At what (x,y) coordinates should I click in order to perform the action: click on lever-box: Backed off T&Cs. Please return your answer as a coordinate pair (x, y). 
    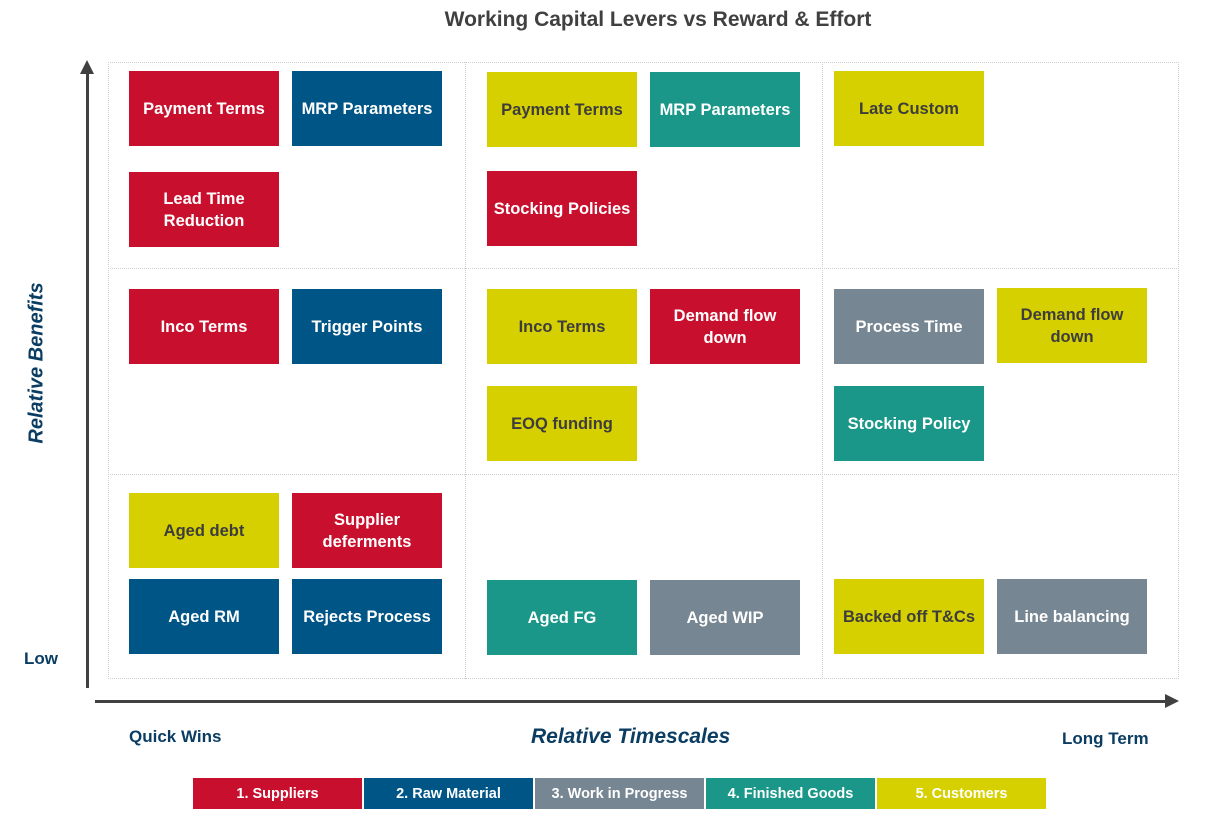
    Looking at the image, I should click on (909, 616).